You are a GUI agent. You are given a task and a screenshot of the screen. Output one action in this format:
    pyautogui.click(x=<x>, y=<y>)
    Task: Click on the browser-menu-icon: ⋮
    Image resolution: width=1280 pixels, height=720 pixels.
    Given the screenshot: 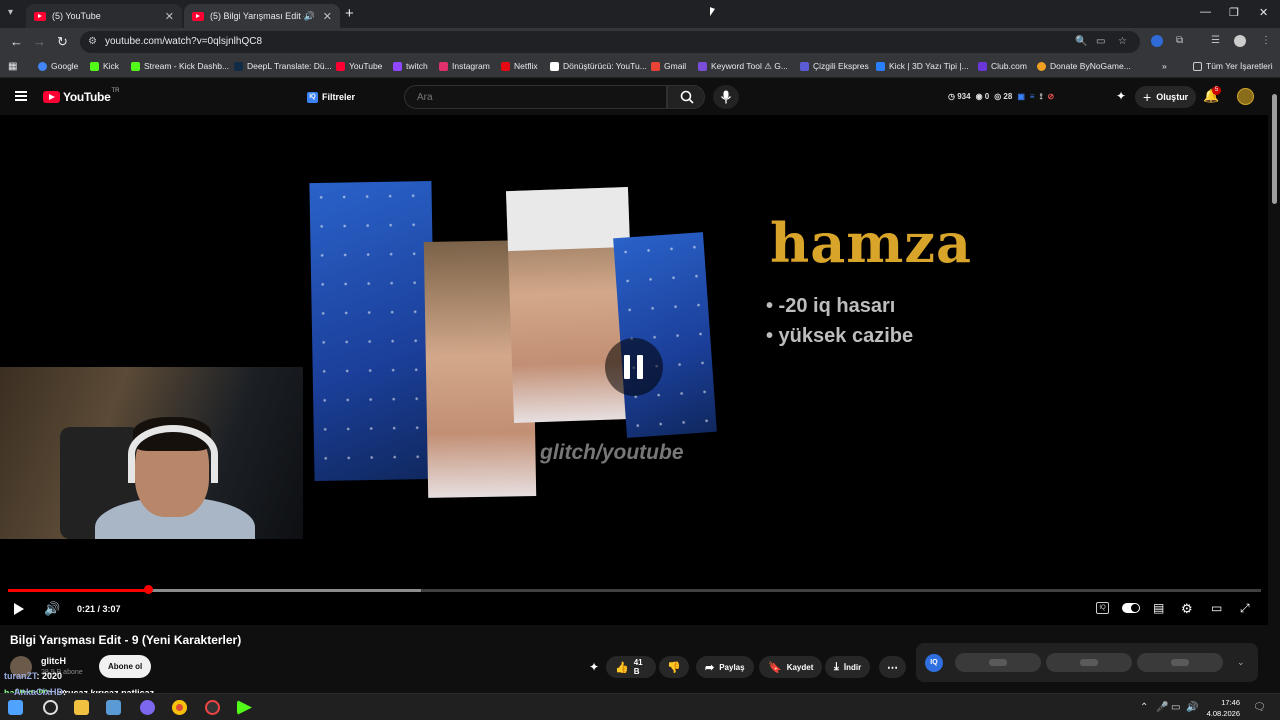 What is the action you would take?
    pyautogui.click(x=1266, y=40)
    